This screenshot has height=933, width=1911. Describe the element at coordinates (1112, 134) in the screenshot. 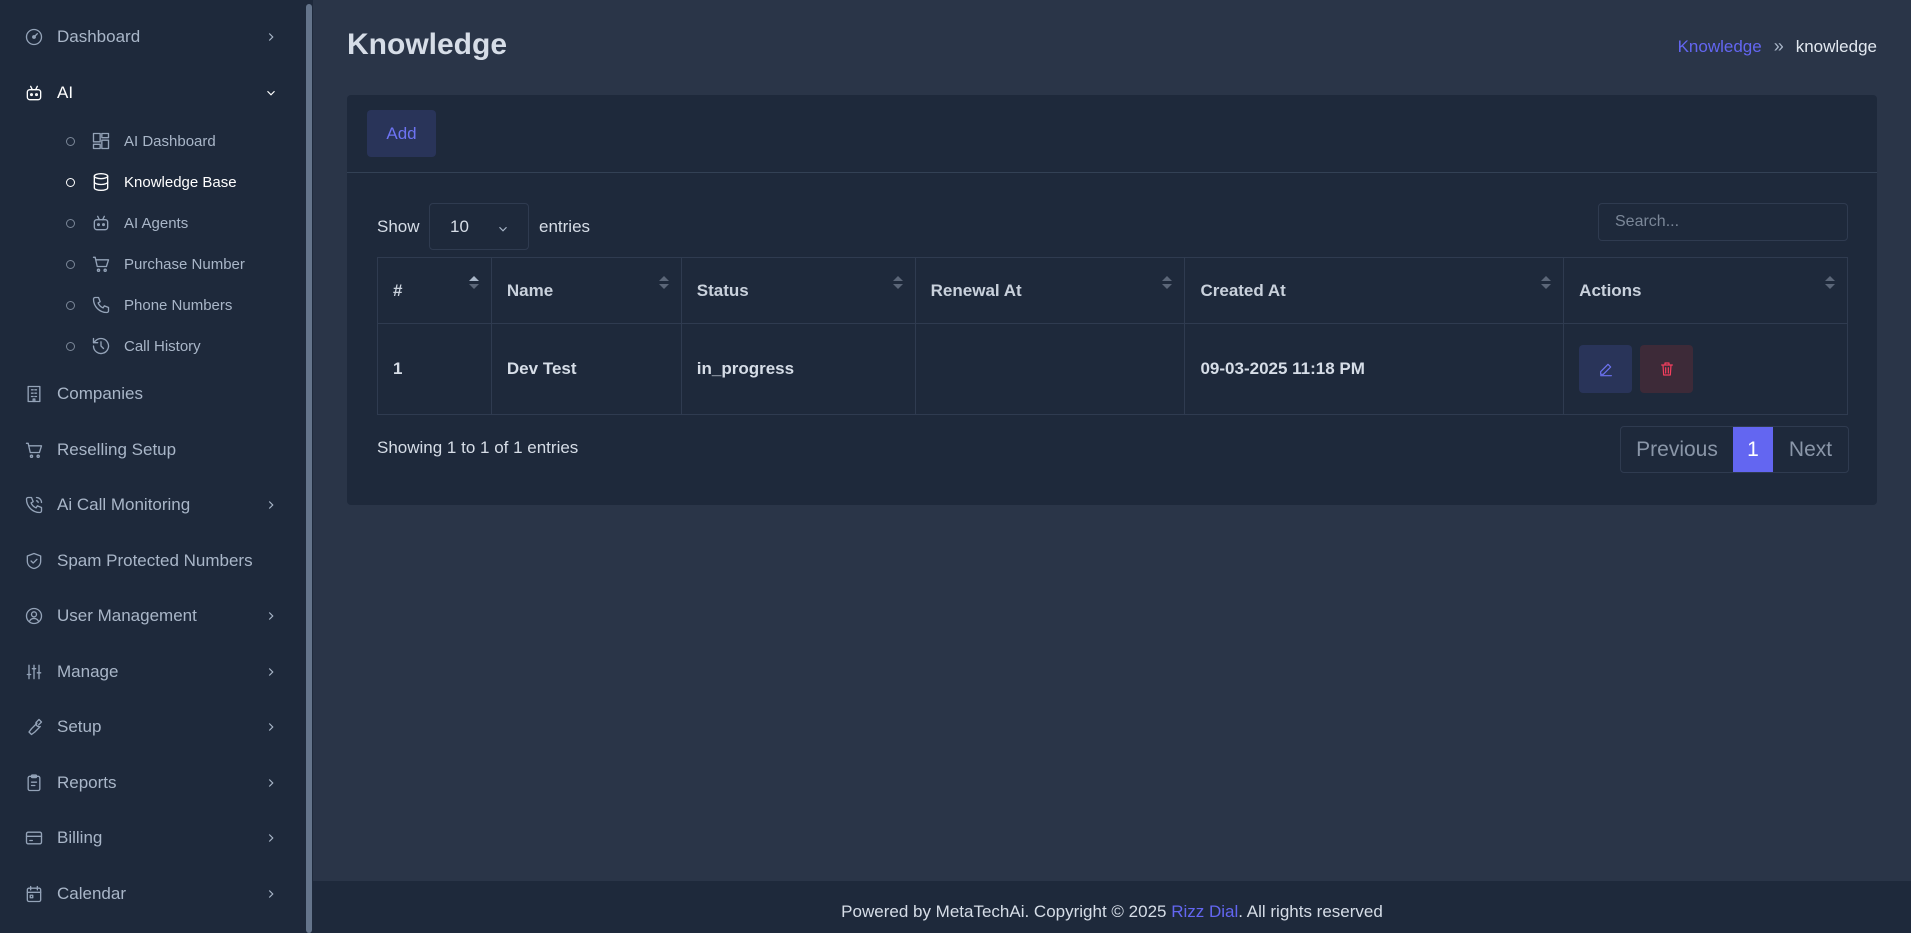

I see `card-header: Add` at that location.